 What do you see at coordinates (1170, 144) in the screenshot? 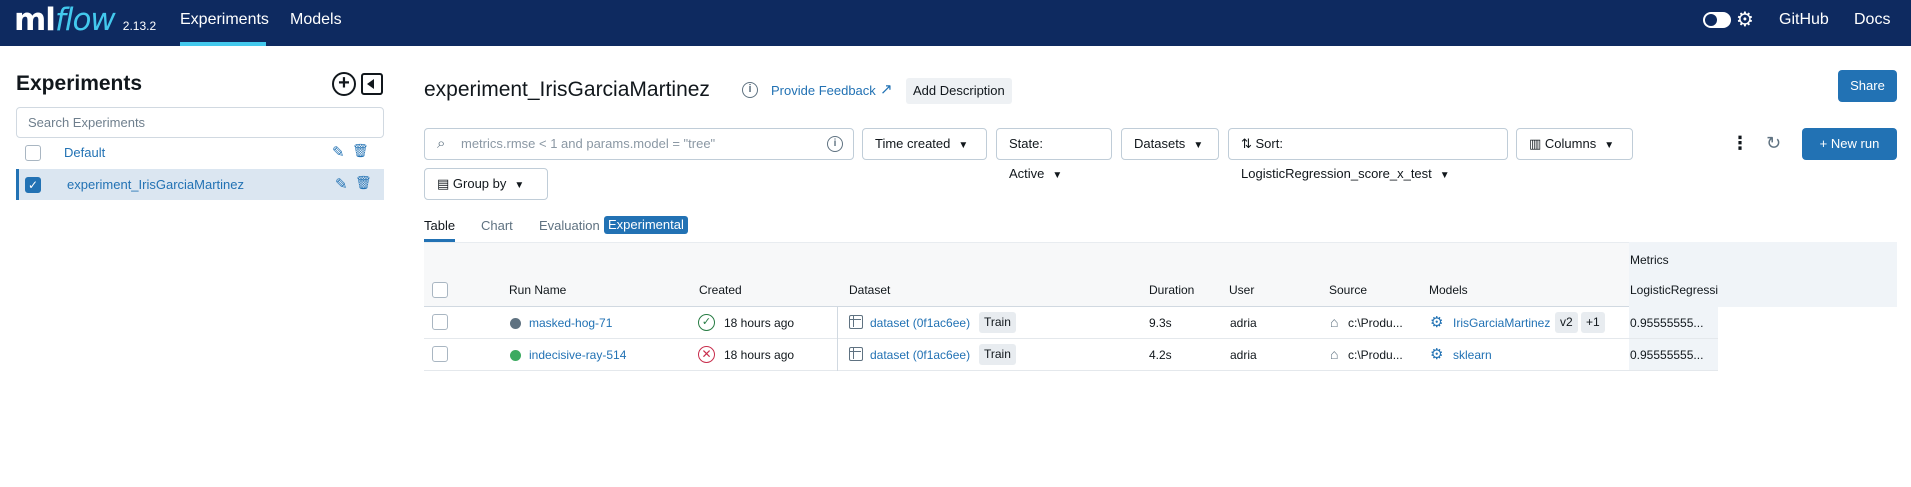
I see `datasets-dropdown: Datasets ▼` at bounding box center [1170, 144].